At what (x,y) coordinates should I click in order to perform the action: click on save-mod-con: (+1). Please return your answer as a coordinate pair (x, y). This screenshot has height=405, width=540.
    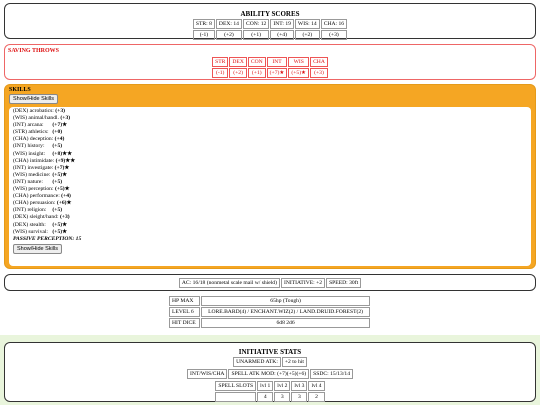
    Looking at the image, I should click on (256, 73).